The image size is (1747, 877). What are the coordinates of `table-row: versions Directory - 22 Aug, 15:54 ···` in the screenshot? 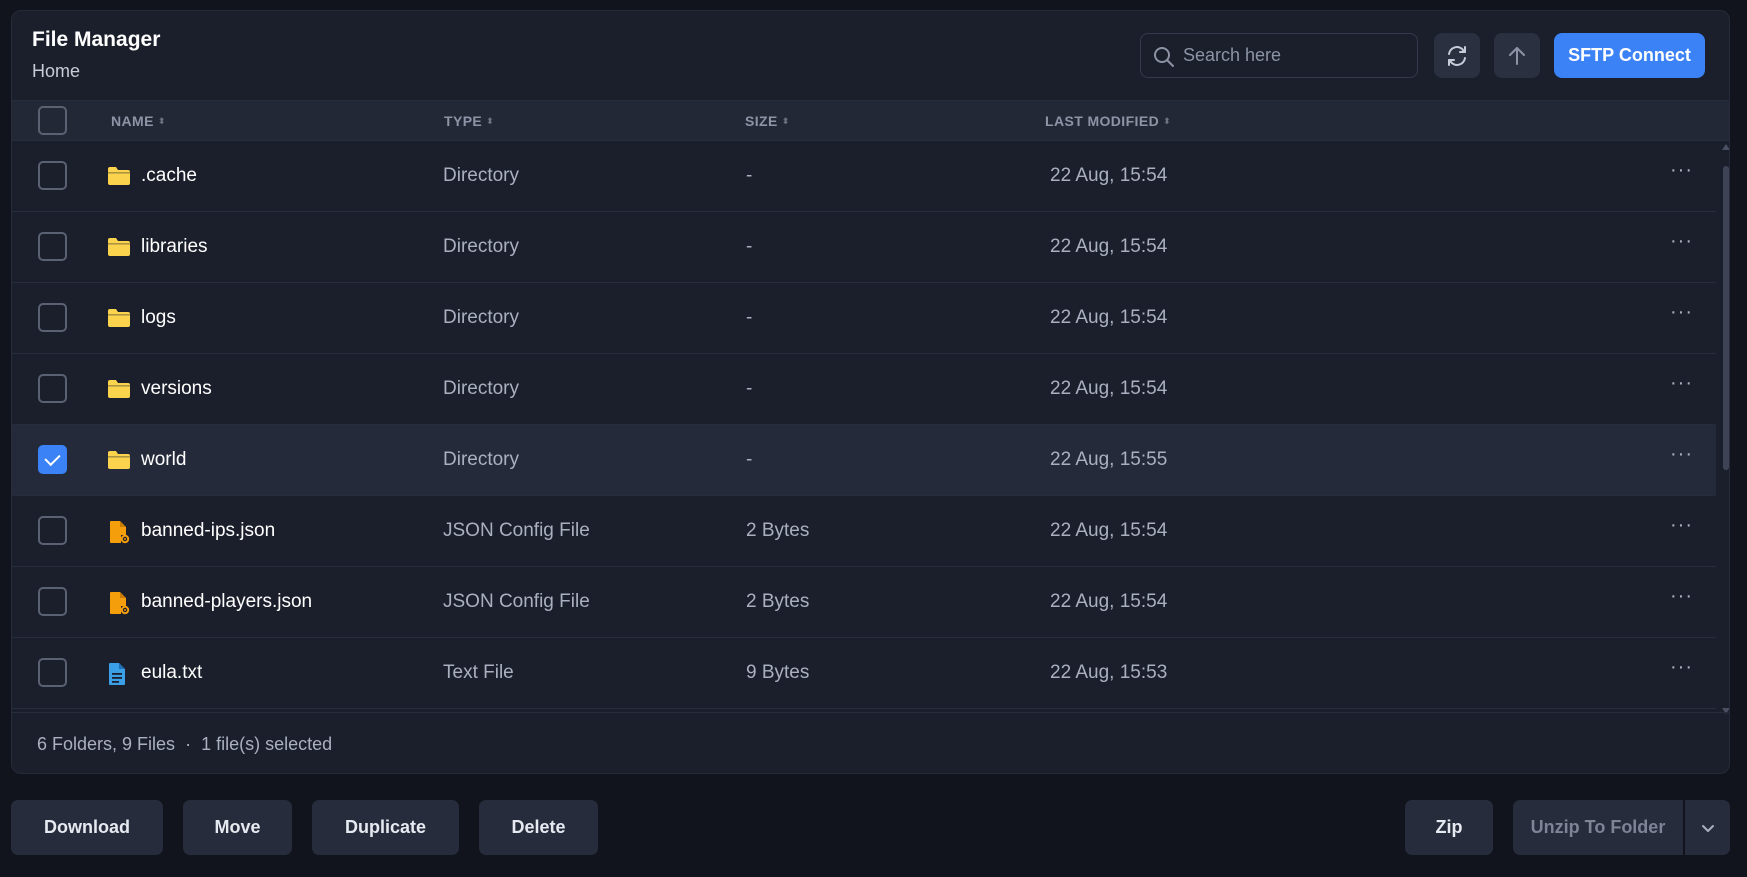 It's located at (864, 389).